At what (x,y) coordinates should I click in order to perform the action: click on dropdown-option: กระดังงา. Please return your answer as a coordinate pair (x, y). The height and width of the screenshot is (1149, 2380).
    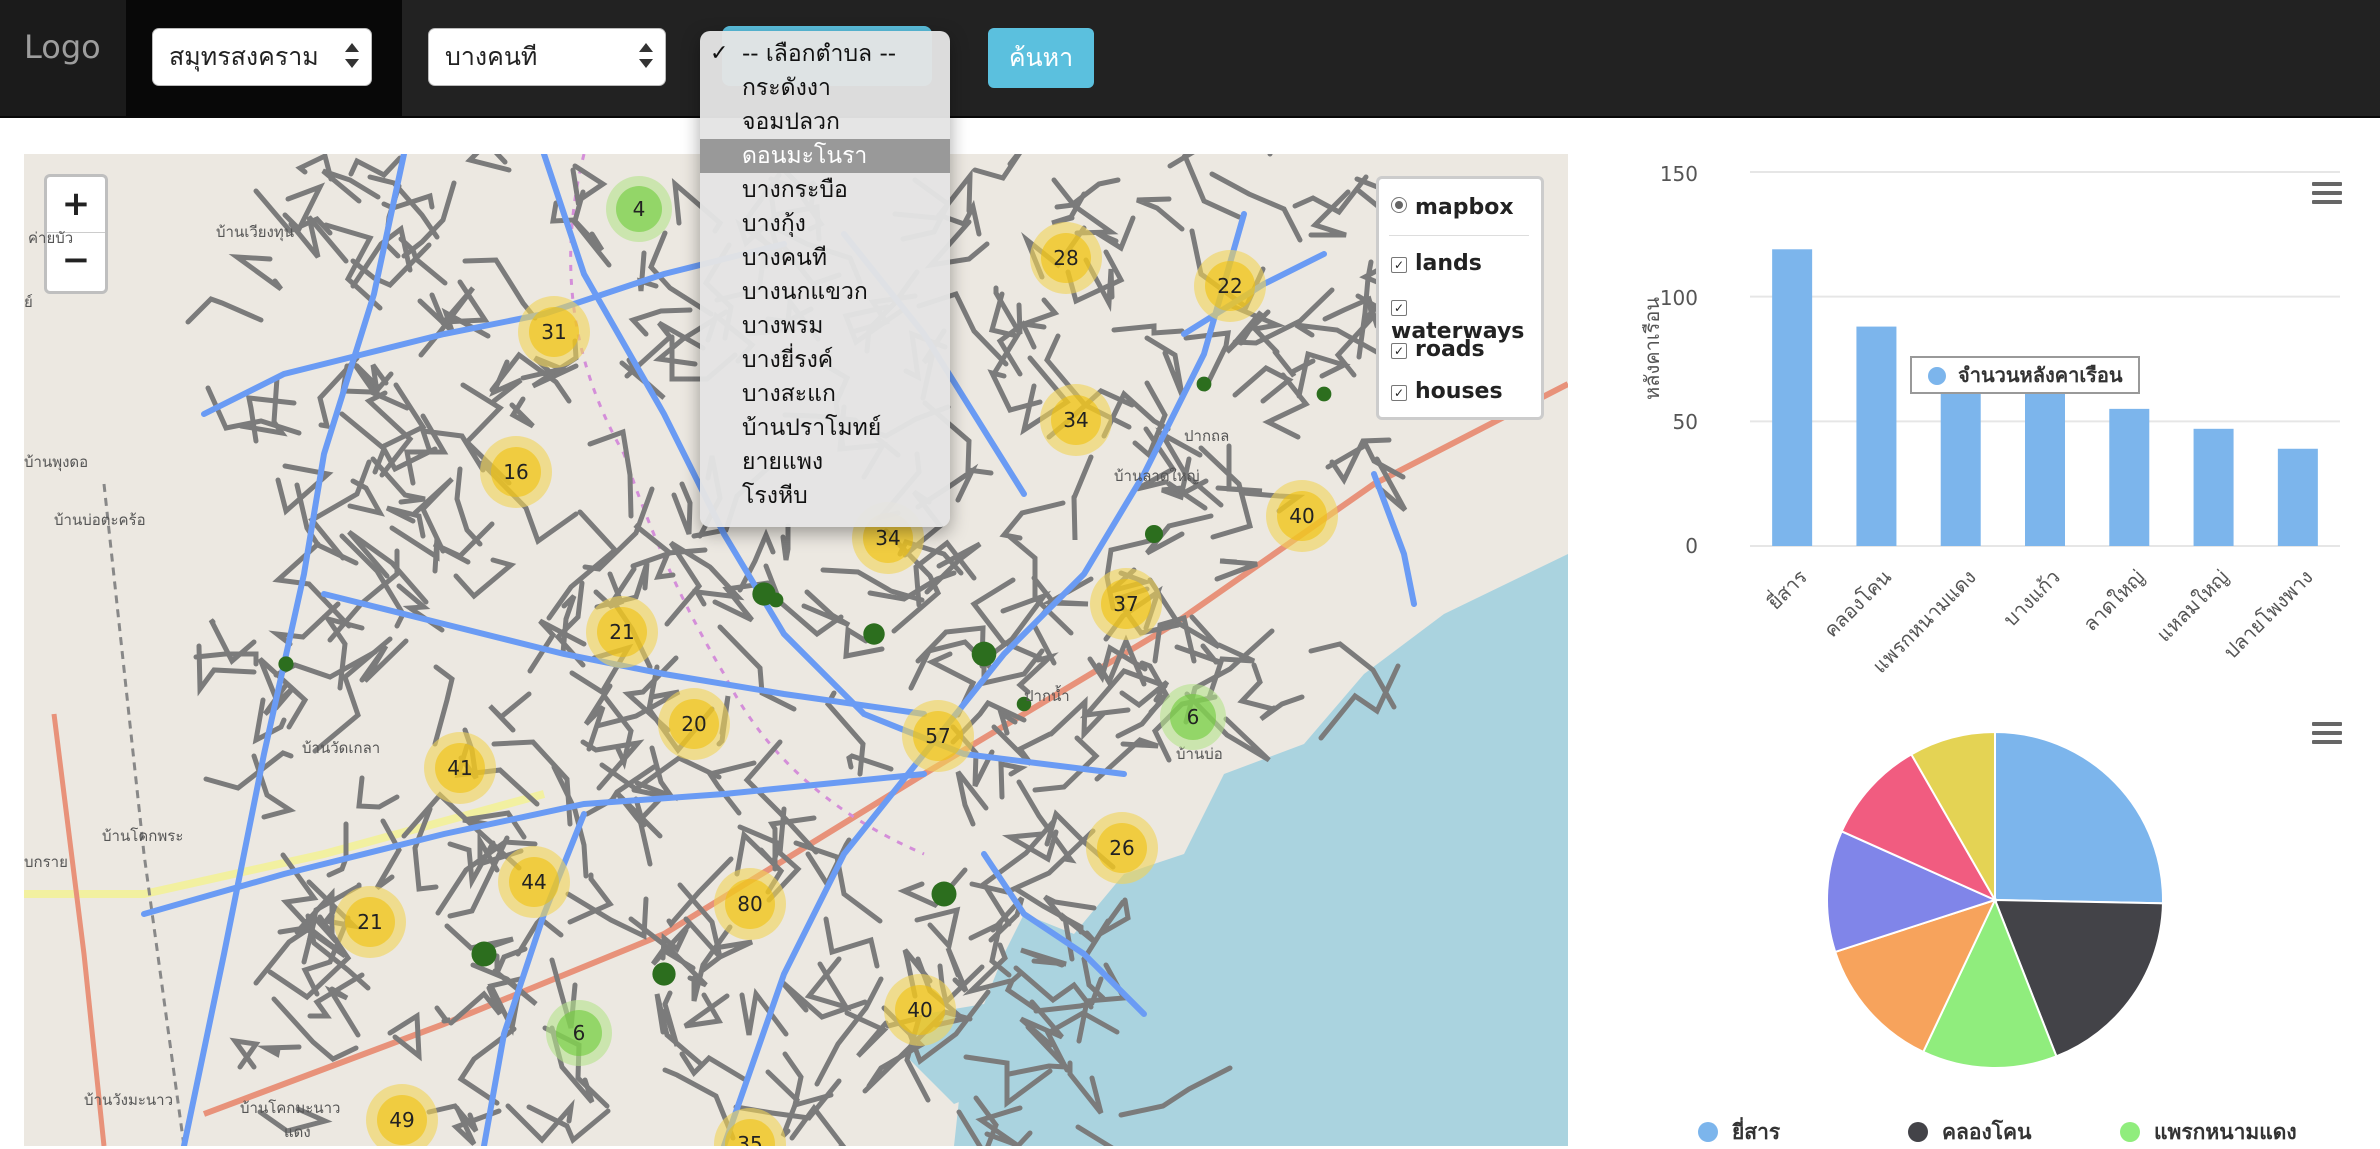
    Looking at the image, I should click on (825, 88).